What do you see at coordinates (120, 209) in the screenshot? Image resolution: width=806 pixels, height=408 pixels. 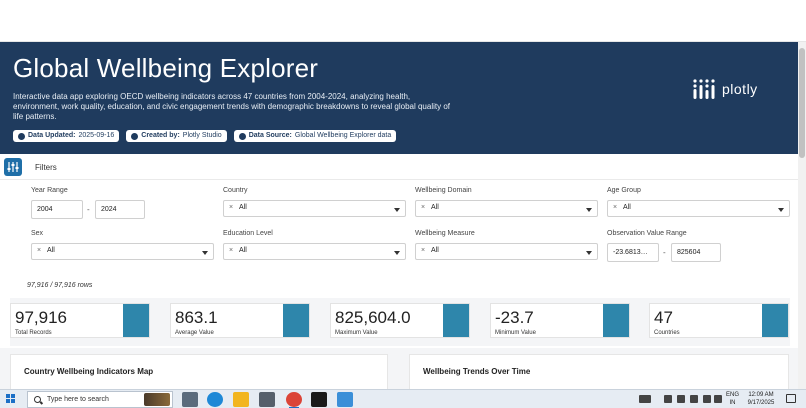 I see `year-to-input: 2024` at bounding box center [120, 209].